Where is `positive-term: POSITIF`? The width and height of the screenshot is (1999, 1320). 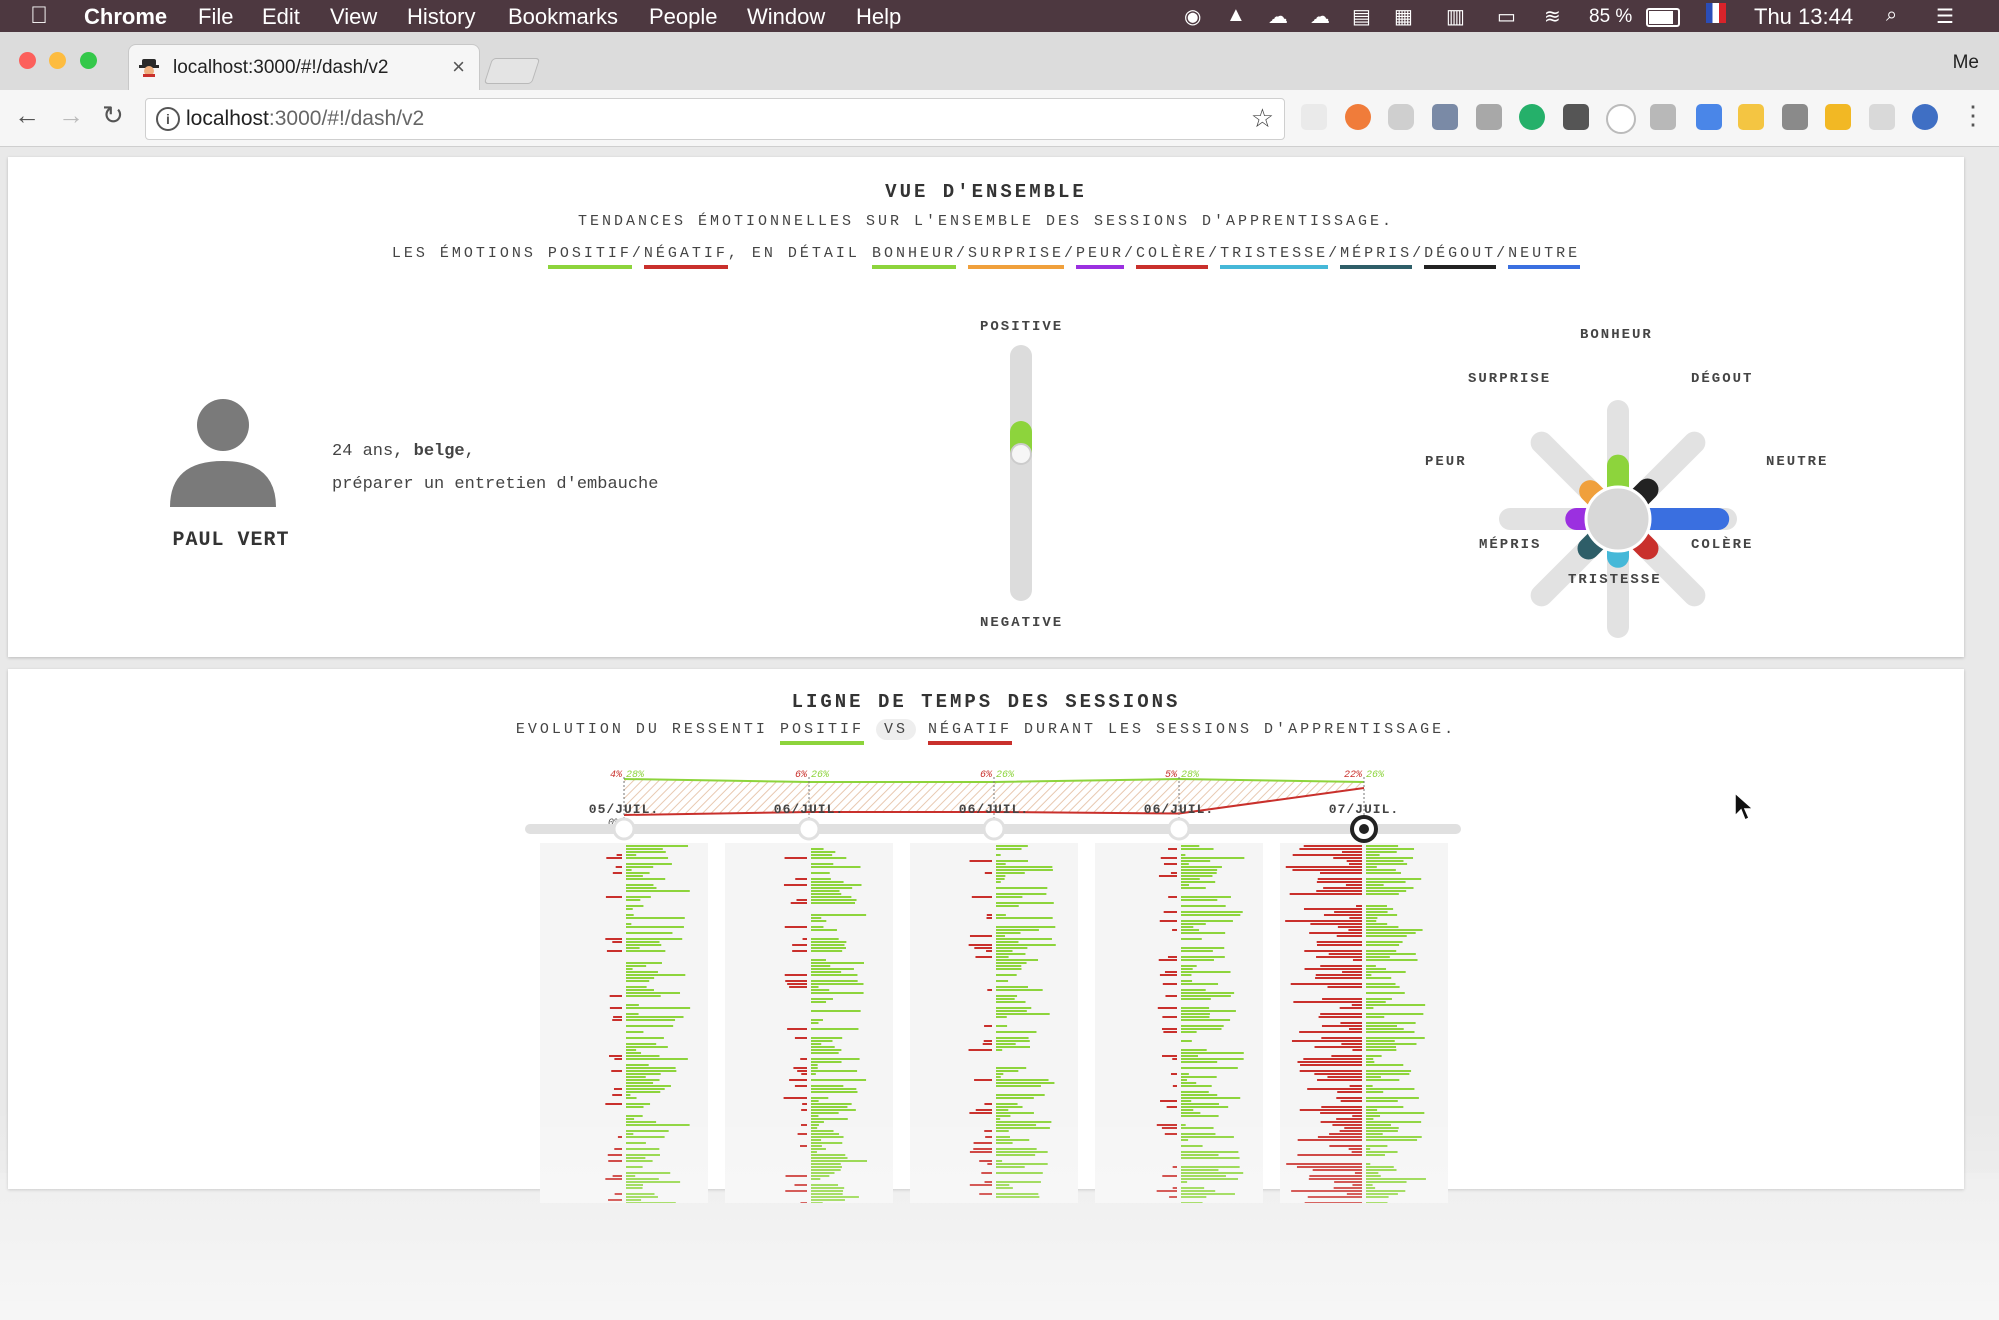 positive-term: POSITIF is located at coordinates (821, 733).